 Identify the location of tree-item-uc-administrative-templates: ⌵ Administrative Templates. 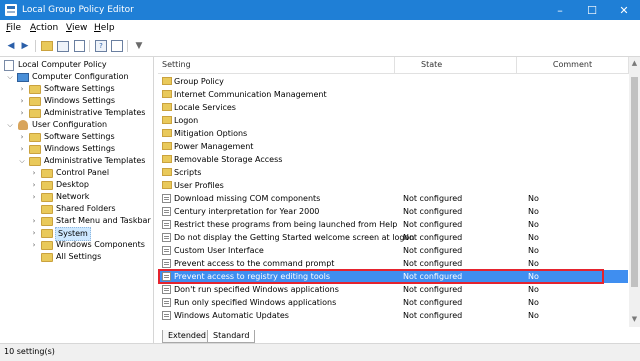
(78, 161).